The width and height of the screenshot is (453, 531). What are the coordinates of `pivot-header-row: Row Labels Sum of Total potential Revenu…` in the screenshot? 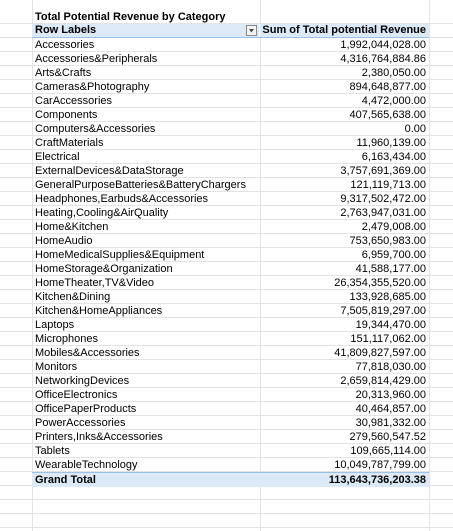 It's located at (230, 31).